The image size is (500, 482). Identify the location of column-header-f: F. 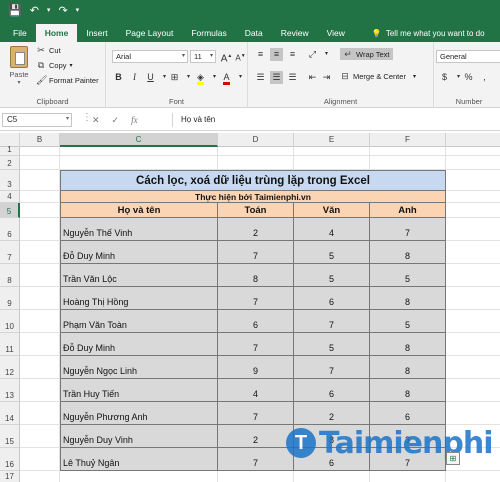
(408, 140).